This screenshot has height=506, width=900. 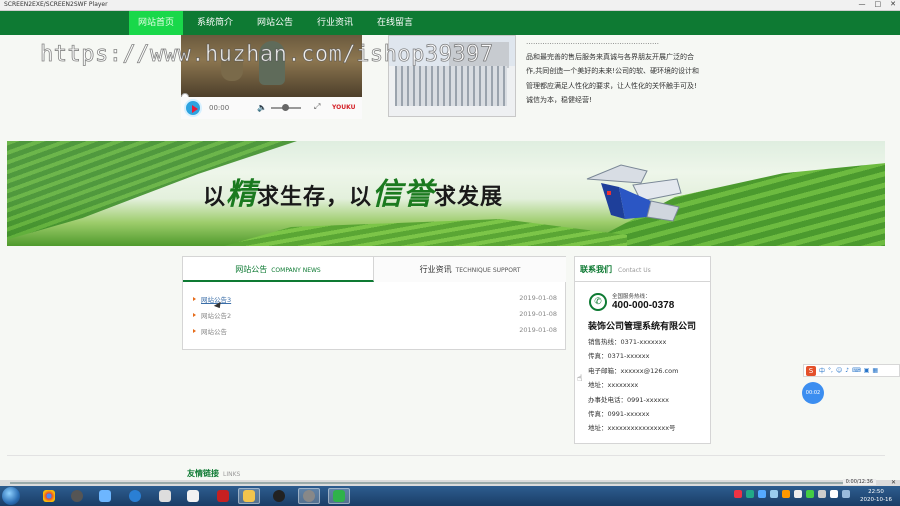 I want to click on contact-line: 电子邮箱：xxxxxx@126.com, so click(x=633, y=370).